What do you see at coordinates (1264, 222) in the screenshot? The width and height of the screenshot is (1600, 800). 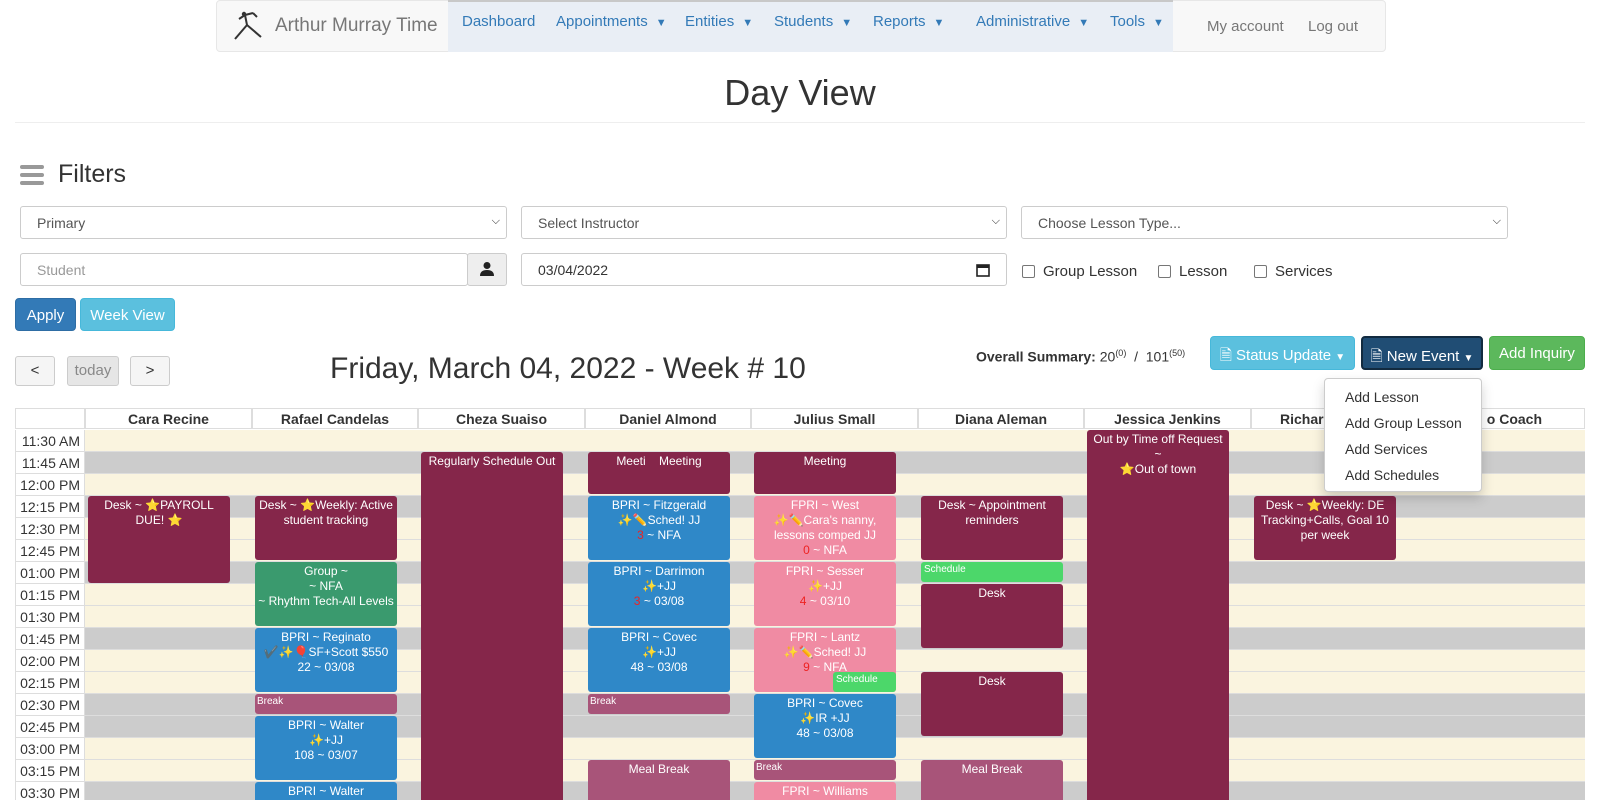 I see `lesson-type-select: Choose Lesson Type... ⌵` at bounding box center [1264, 222].